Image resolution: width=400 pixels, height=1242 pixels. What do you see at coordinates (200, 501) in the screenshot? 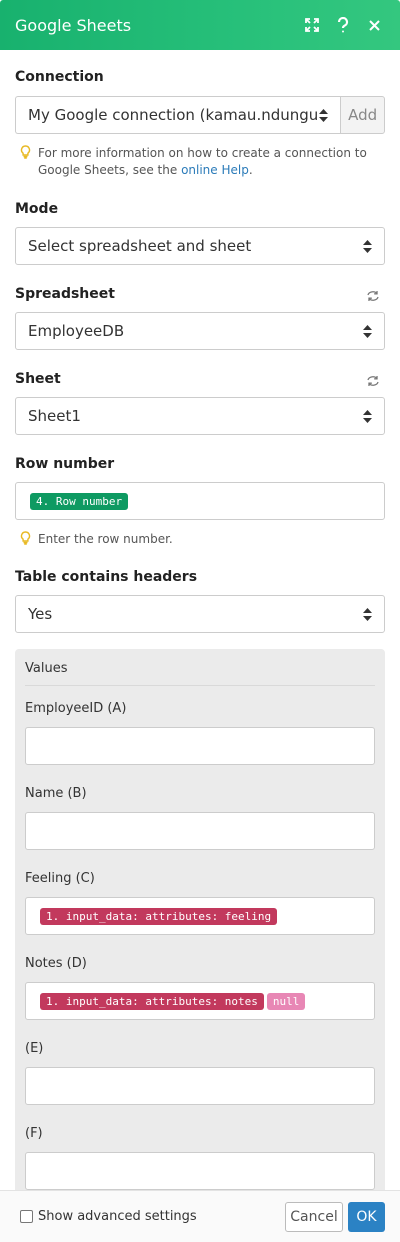
I see `row-number-input: 4. Row number` at bounding box center [200, 501].